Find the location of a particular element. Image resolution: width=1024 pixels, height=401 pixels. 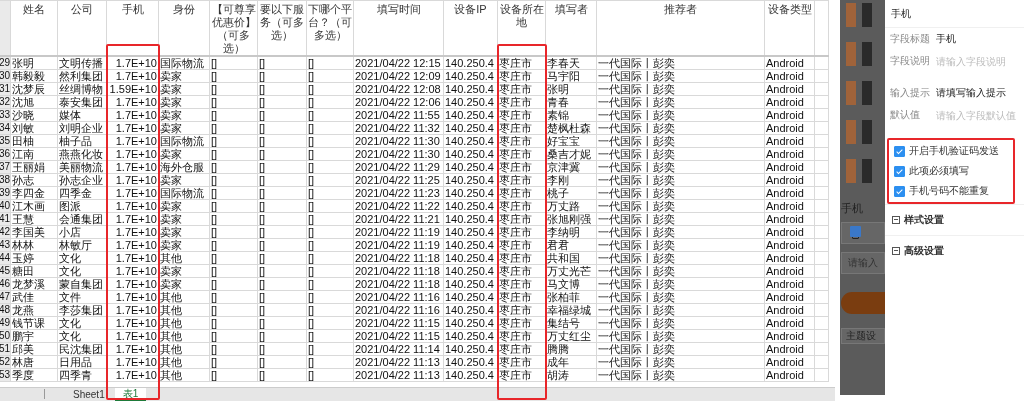

table-cell: 王丽娟 is located at coordinates (34, 167).